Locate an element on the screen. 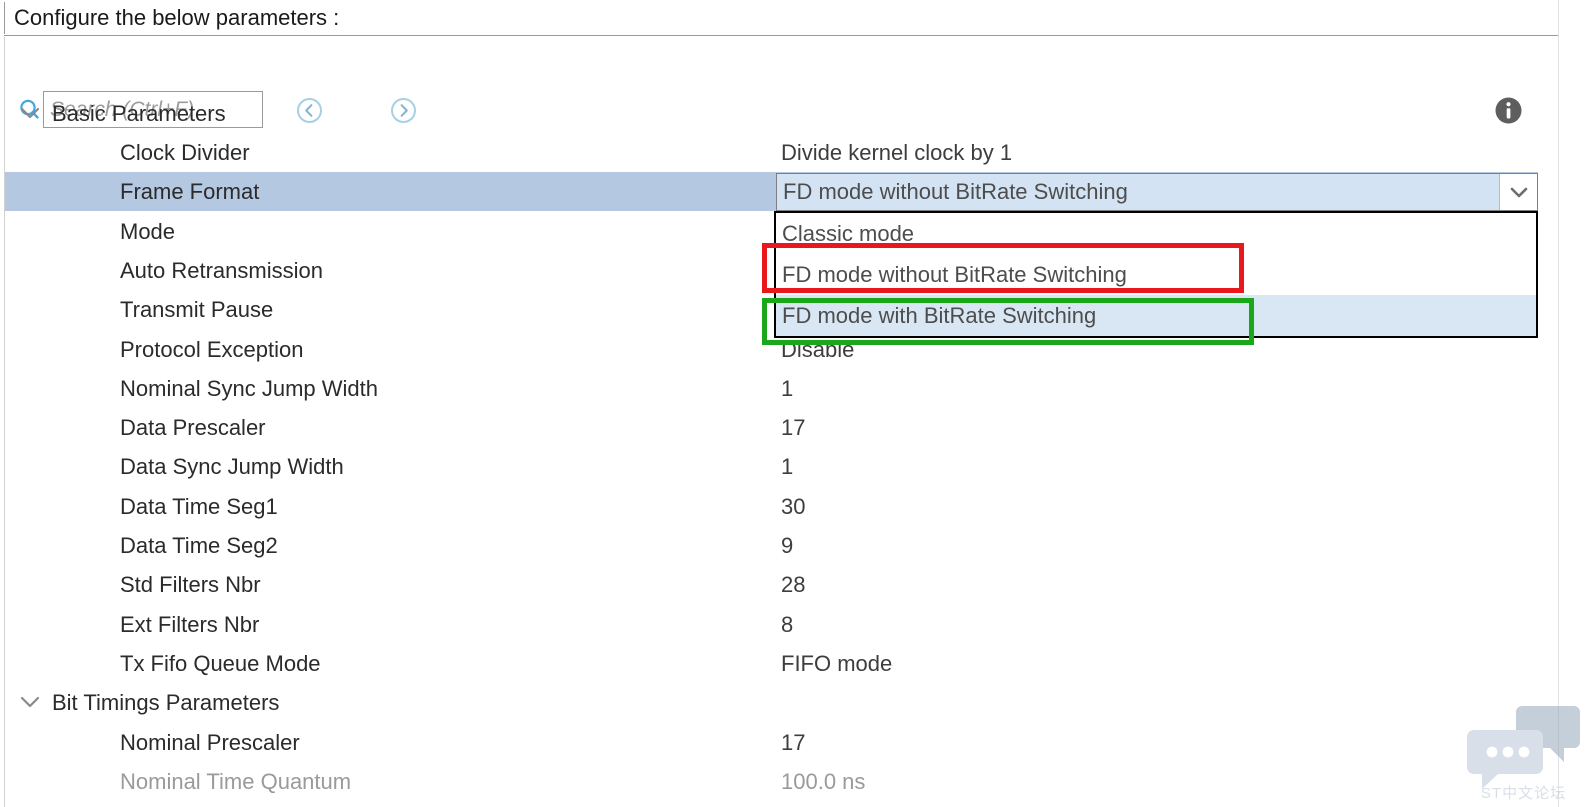 This screenshot has height=807, width=1595. row-value: FIFO mode is located at coordinates (836, 664).